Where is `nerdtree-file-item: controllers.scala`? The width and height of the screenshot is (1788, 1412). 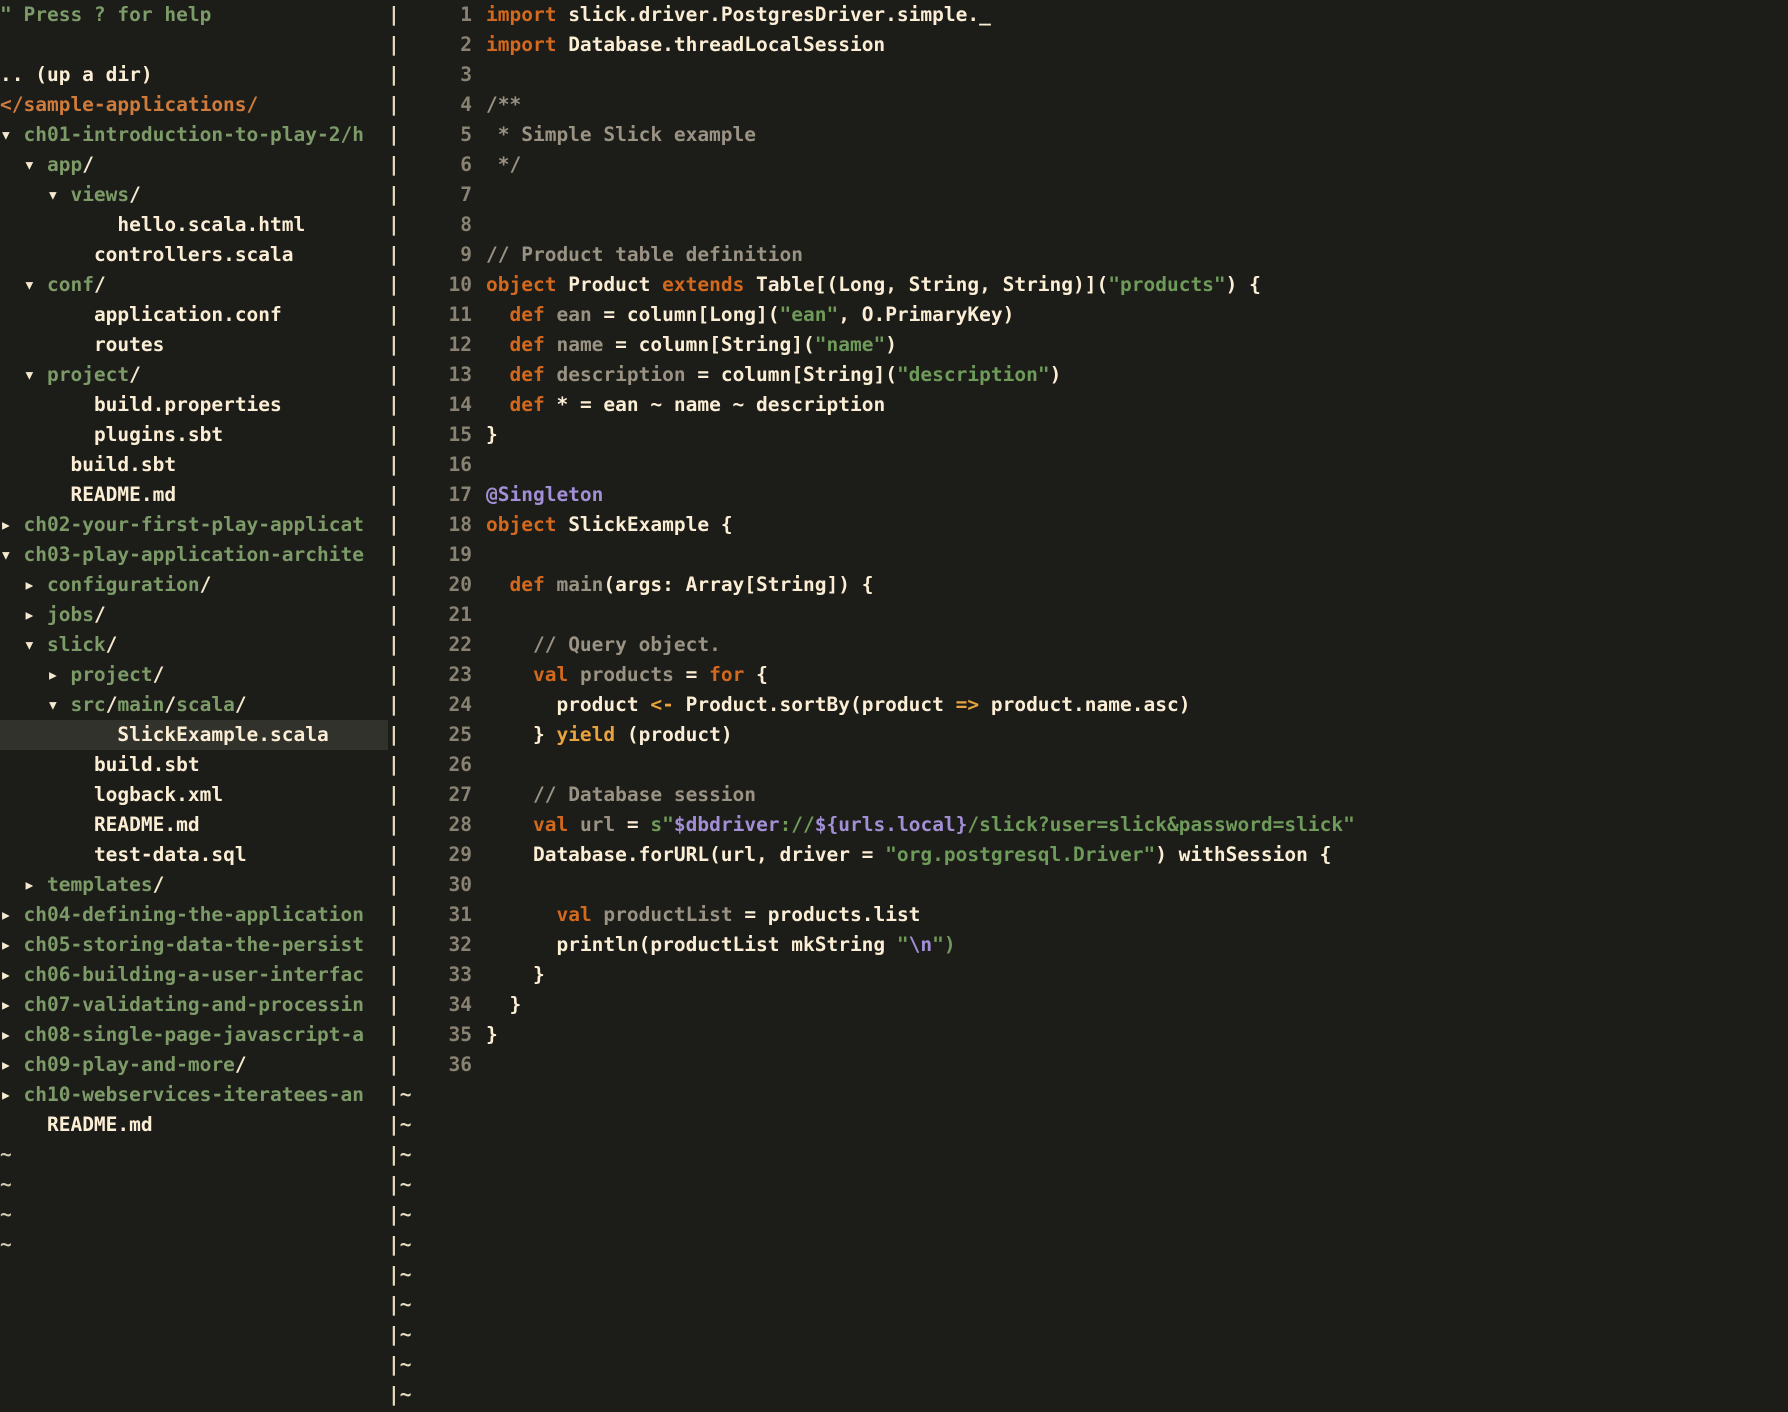
nerdtree-file-item: controllers.scala is located at coordinates (194, 255).